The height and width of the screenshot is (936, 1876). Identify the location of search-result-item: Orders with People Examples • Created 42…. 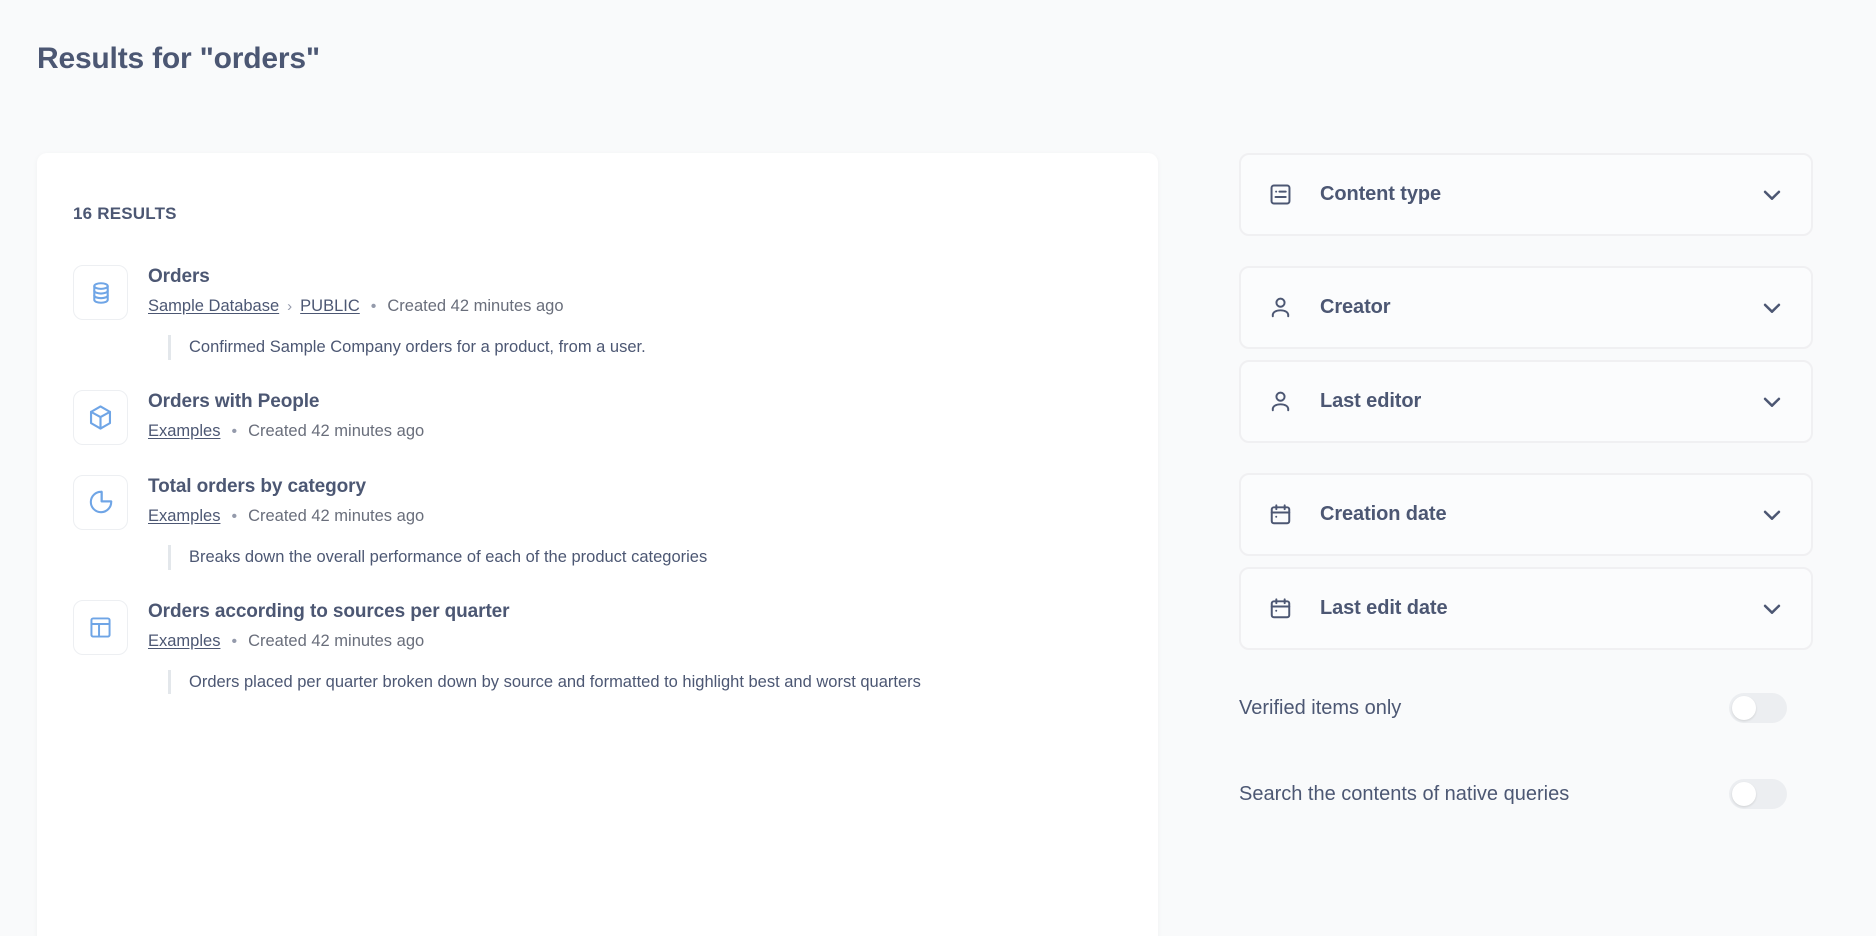
(597, 416).